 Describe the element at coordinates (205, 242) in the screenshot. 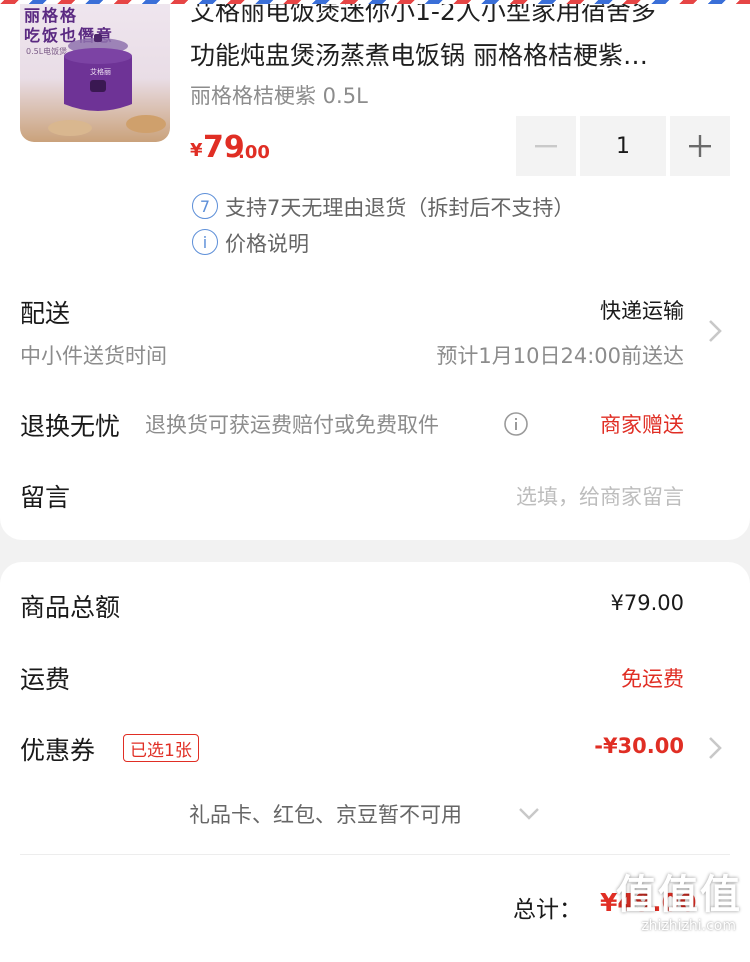

I see `info-icon: i` at that location.